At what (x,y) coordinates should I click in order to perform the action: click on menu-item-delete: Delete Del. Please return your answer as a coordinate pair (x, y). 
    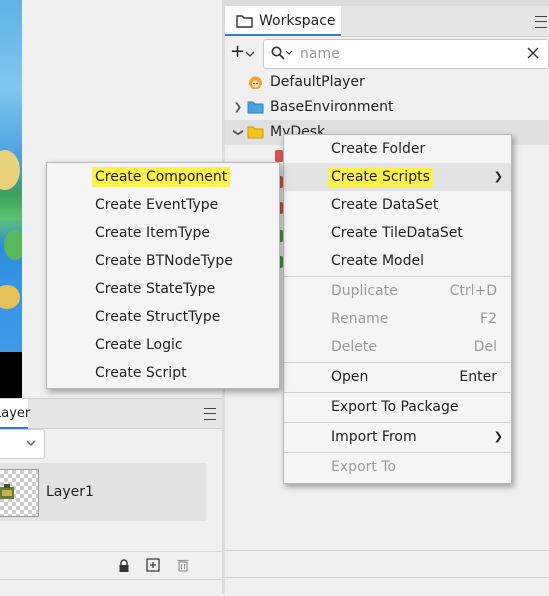
    Looking at the image, I should click on (397, 347).